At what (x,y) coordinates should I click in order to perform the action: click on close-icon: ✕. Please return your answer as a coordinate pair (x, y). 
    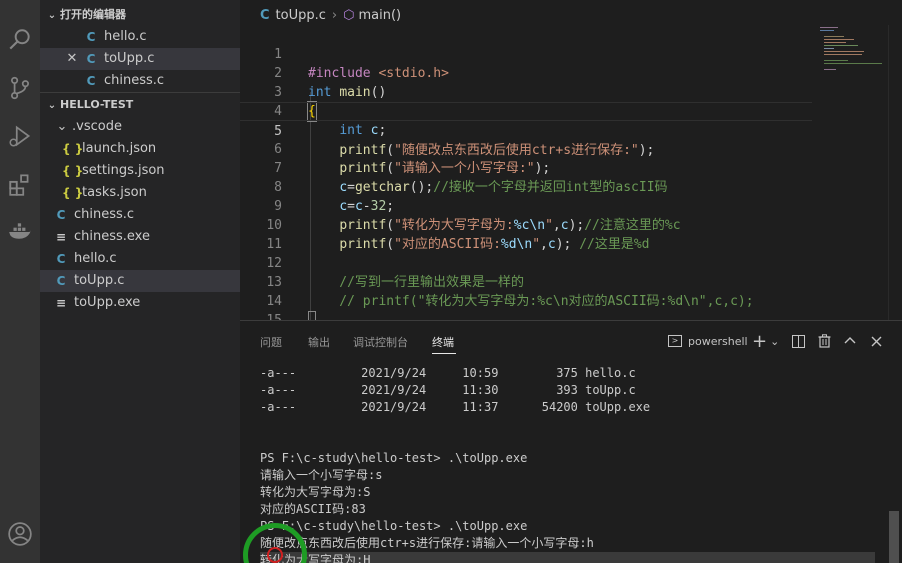
    Looking at the image, I should click on (72, 59).